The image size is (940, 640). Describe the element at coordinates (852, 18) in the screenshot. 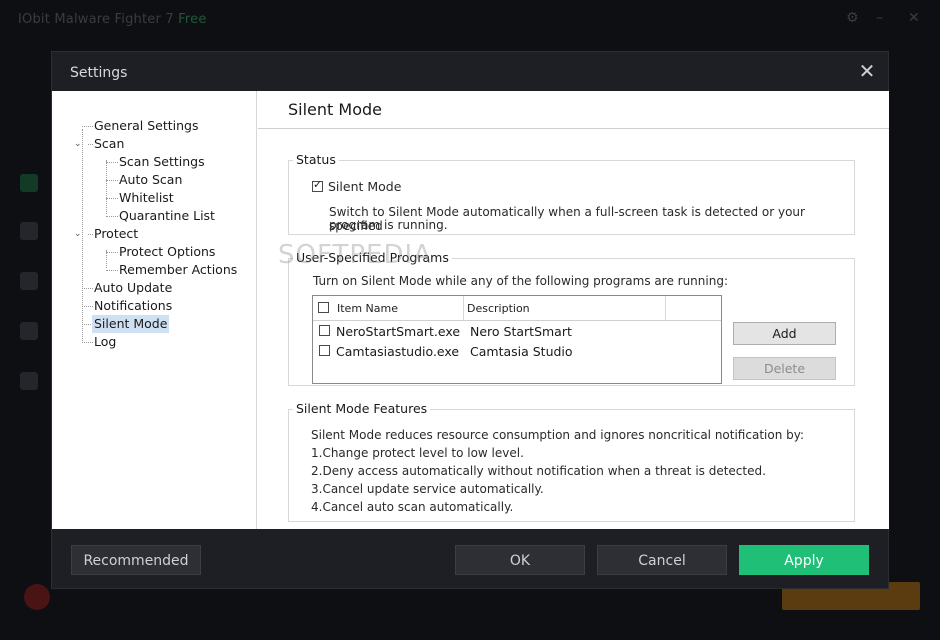

I see `bg-settings-icon: ⚙` at that location.